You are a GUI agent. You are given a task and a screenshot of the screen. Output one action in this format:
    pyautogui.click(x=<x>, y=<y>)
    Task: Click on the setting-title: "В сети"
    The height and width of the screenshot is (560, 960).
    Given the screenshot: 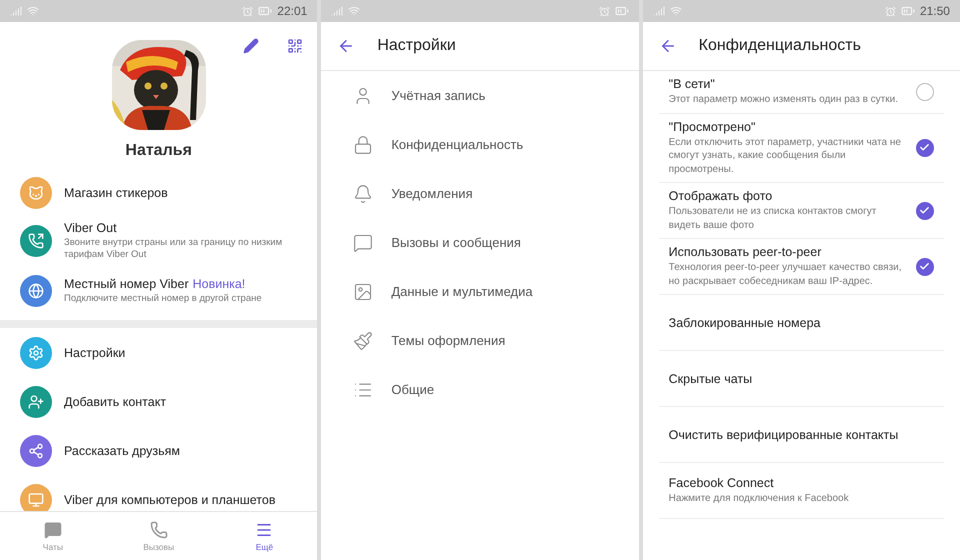 What is the action you would take?
    pyautogui.click(x=783, y=84)
    